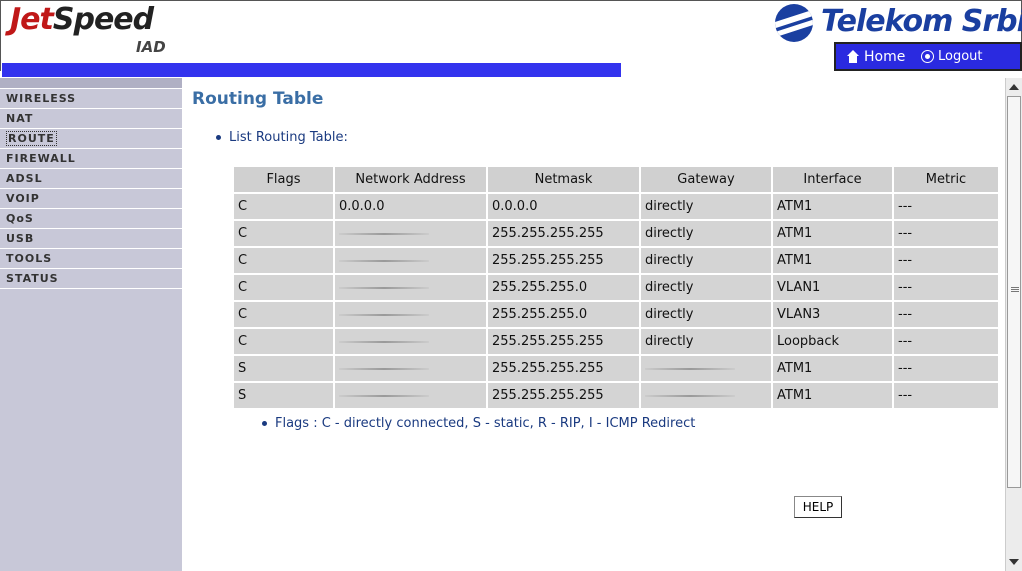  I want to click on cell-network-address: 0.0.0.0, so click(410, 206).